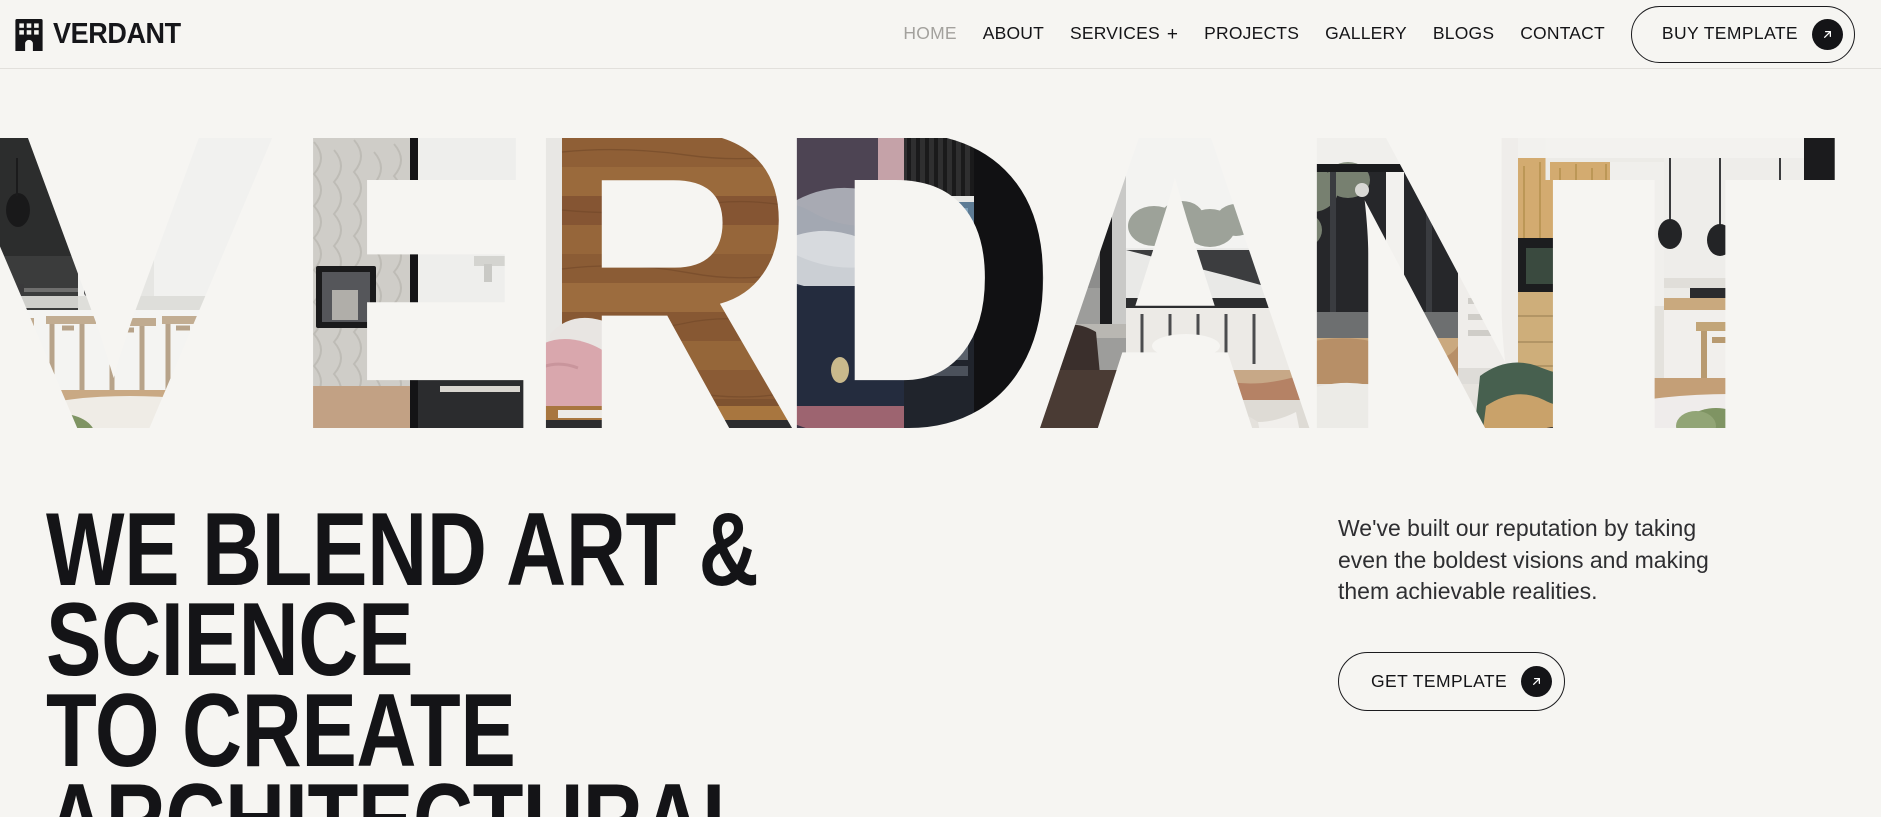  I want to click on nav-item-label: CONTACT, so click(1562, 33).